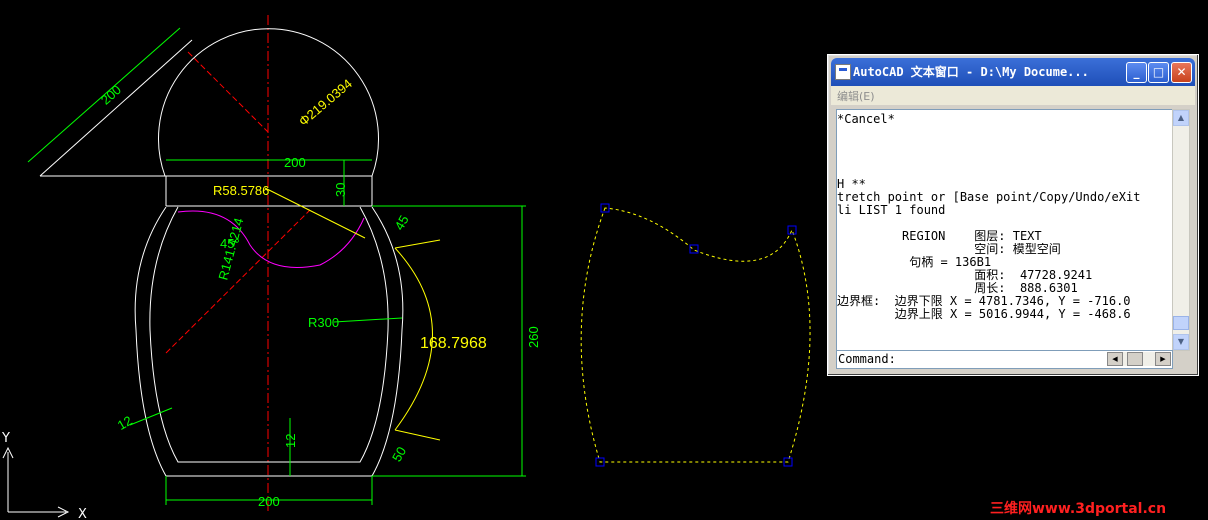  What do you see at coordinates (914, 262) in the screenshot?
I see `text-history-line: 句柄 = 136B1` at bounding box center [914, 262].